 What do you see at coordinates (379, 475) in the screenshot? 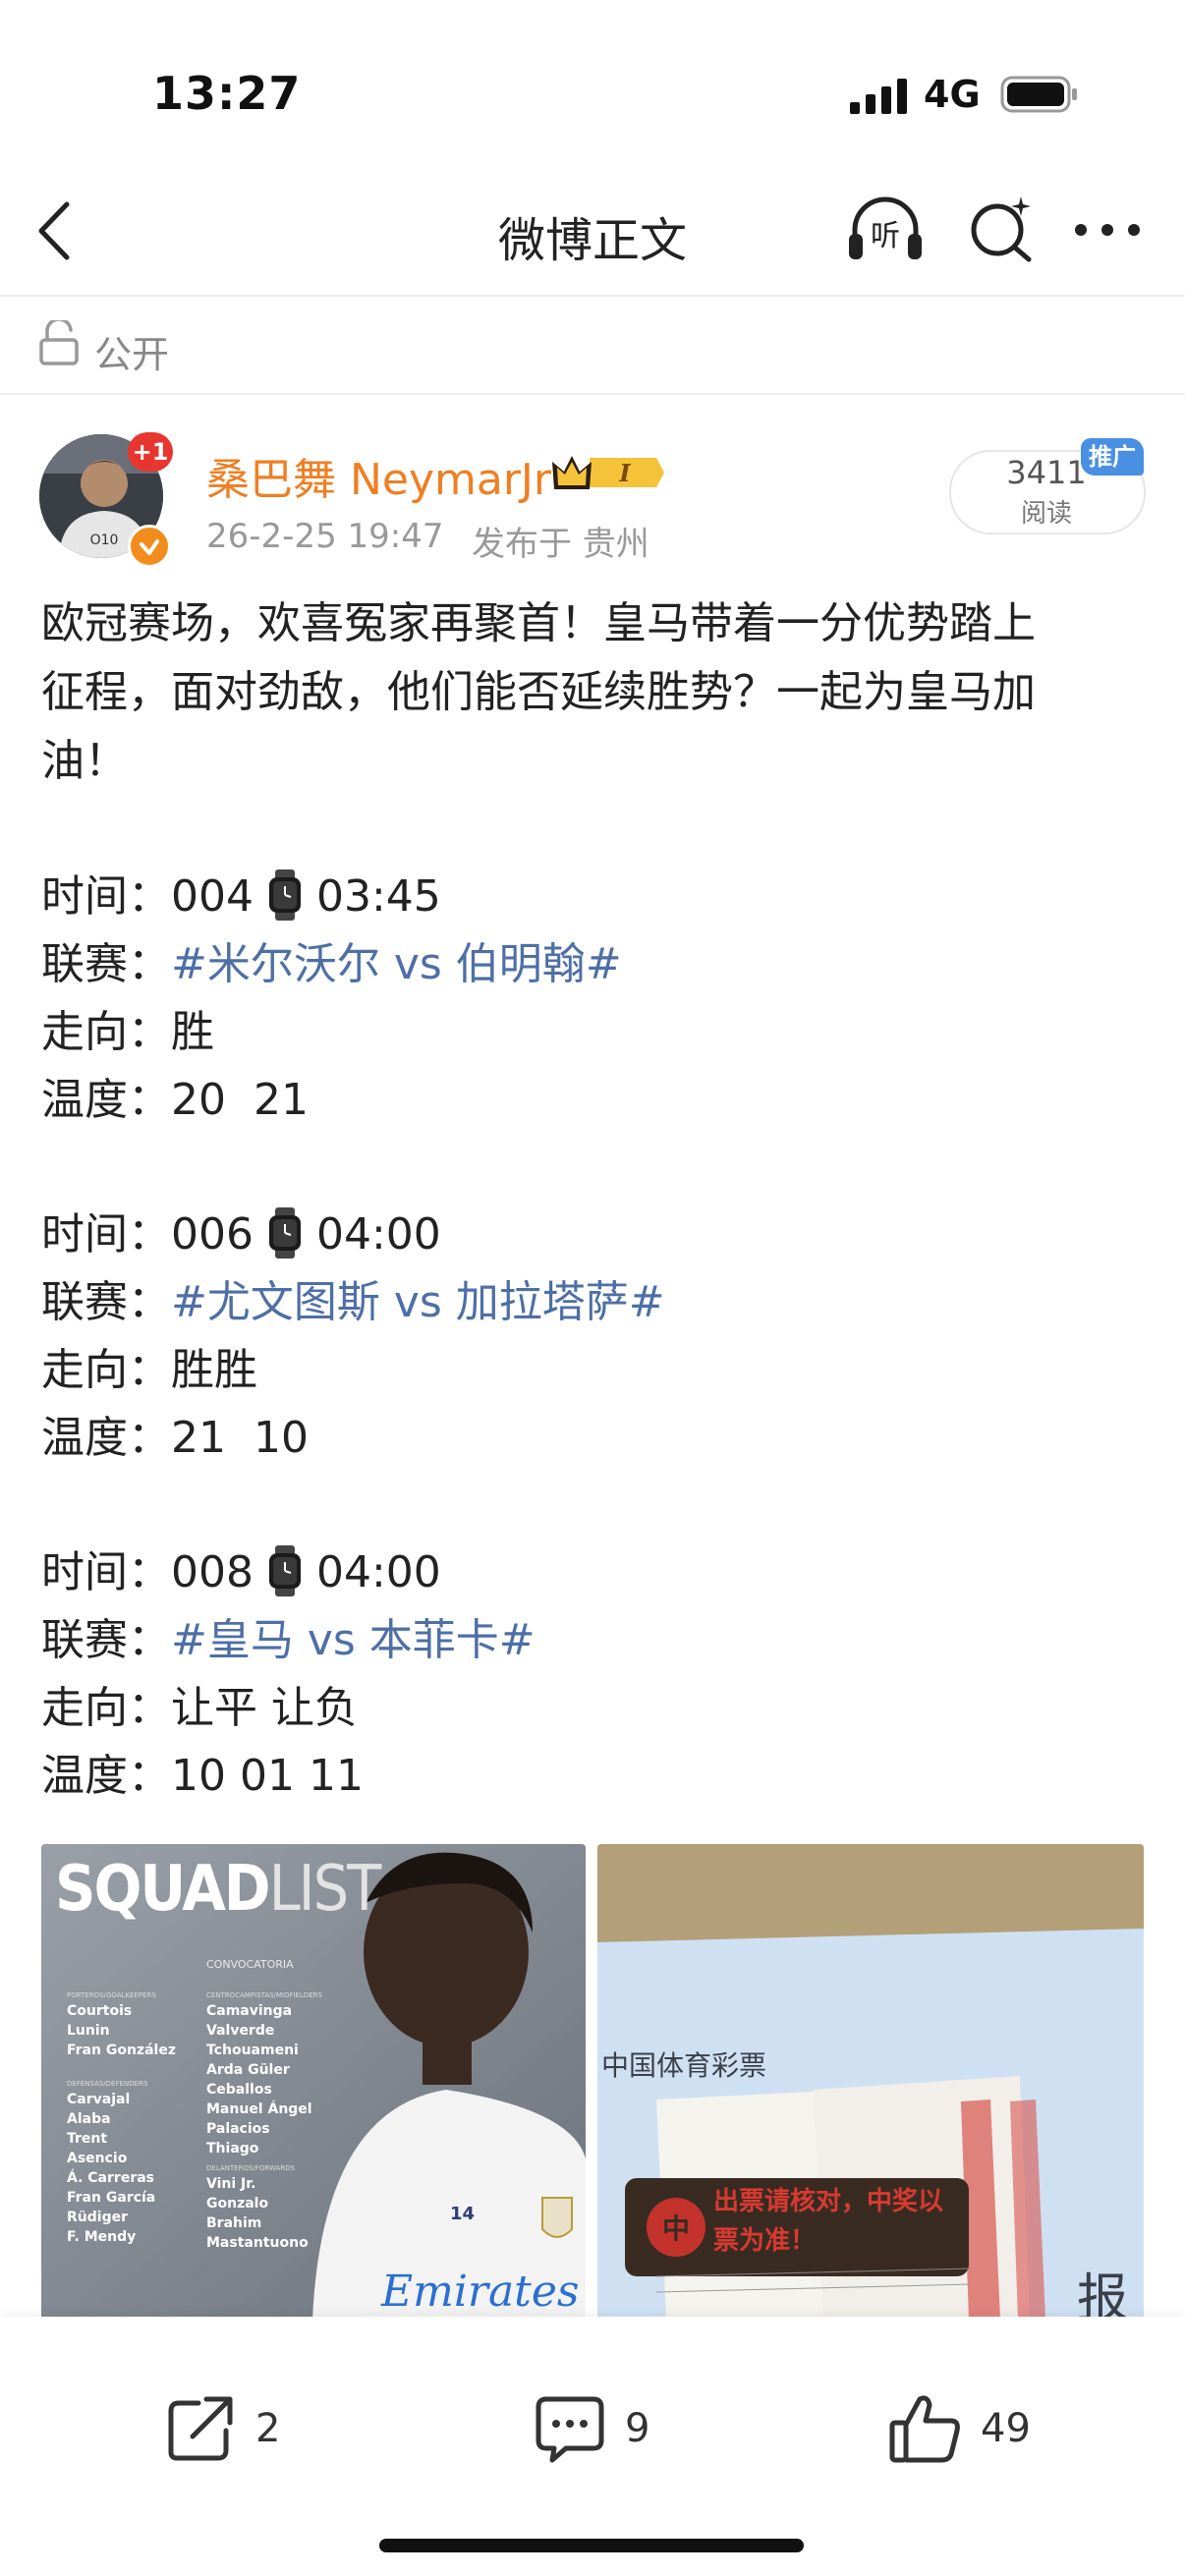
I see `author-name: 桑巴舞 NeymarJr` at bounding box center [379, 475].